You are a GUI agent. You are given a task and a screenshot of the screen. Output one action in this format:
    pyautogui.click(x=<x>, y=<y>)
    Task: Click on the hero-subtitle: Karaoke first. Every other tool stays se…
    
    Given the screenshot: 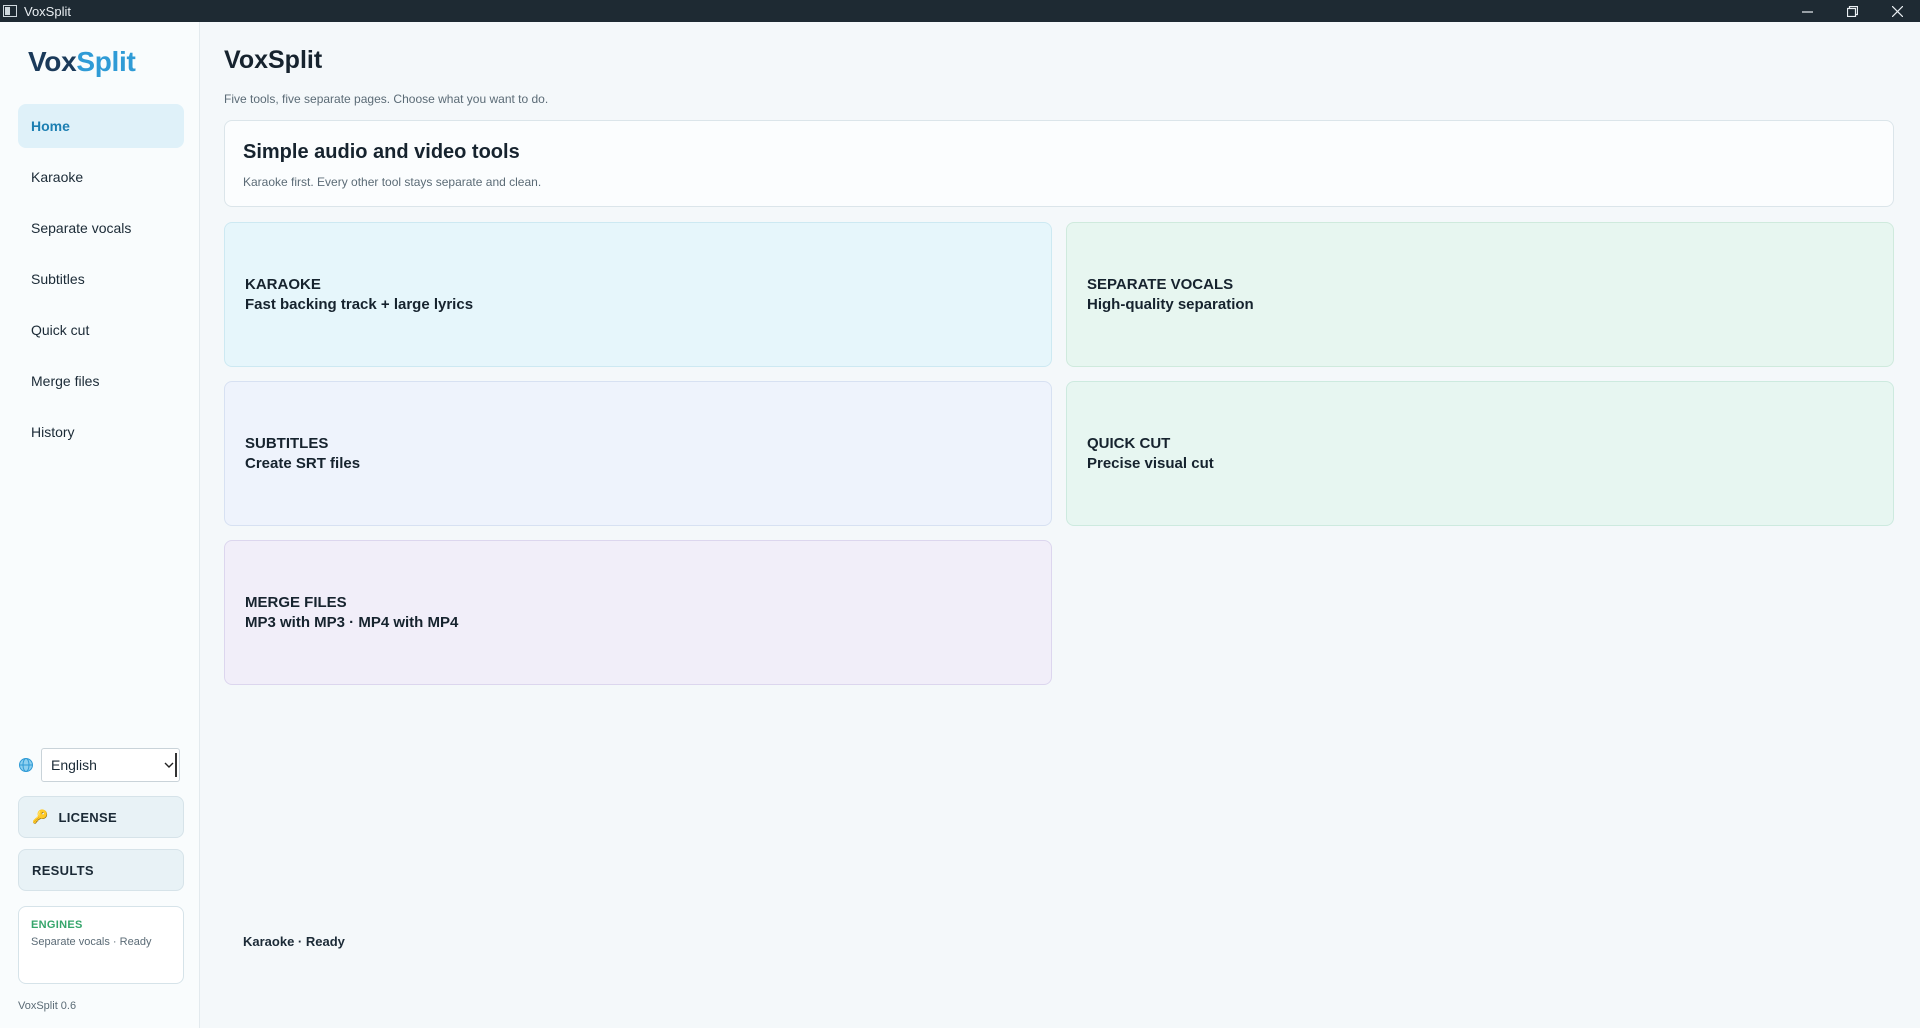 What is the action you would take?
    pyautogui.click(x=392, y=182)
    